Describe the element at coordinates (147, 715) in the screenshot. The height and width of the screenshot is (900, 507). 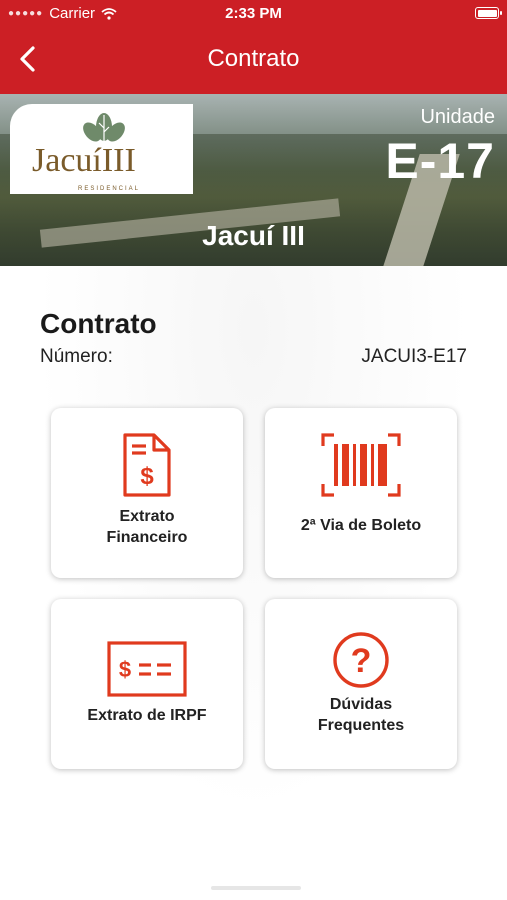
I see `extrato-irpf-label: Extrato de IRPF` at that location.